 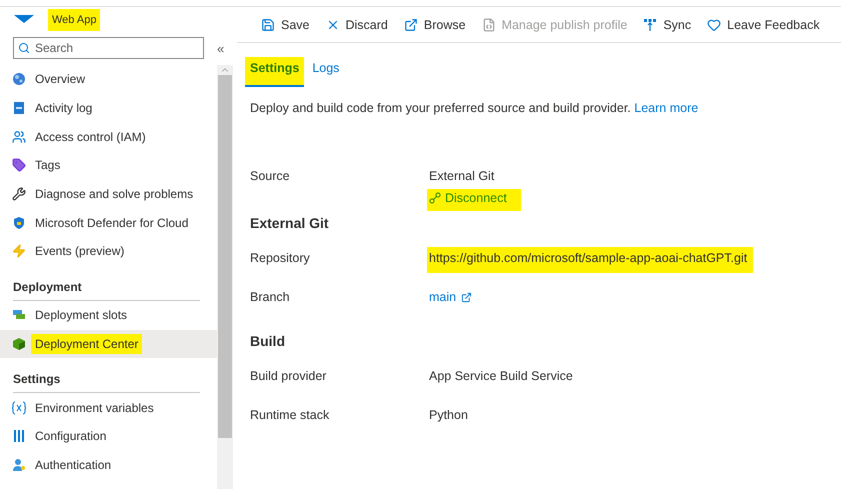 What do you see at coordinates (86, 344) in the screenshot?
I see `item-label: Deployment Center` at bounding box center [86, 344].